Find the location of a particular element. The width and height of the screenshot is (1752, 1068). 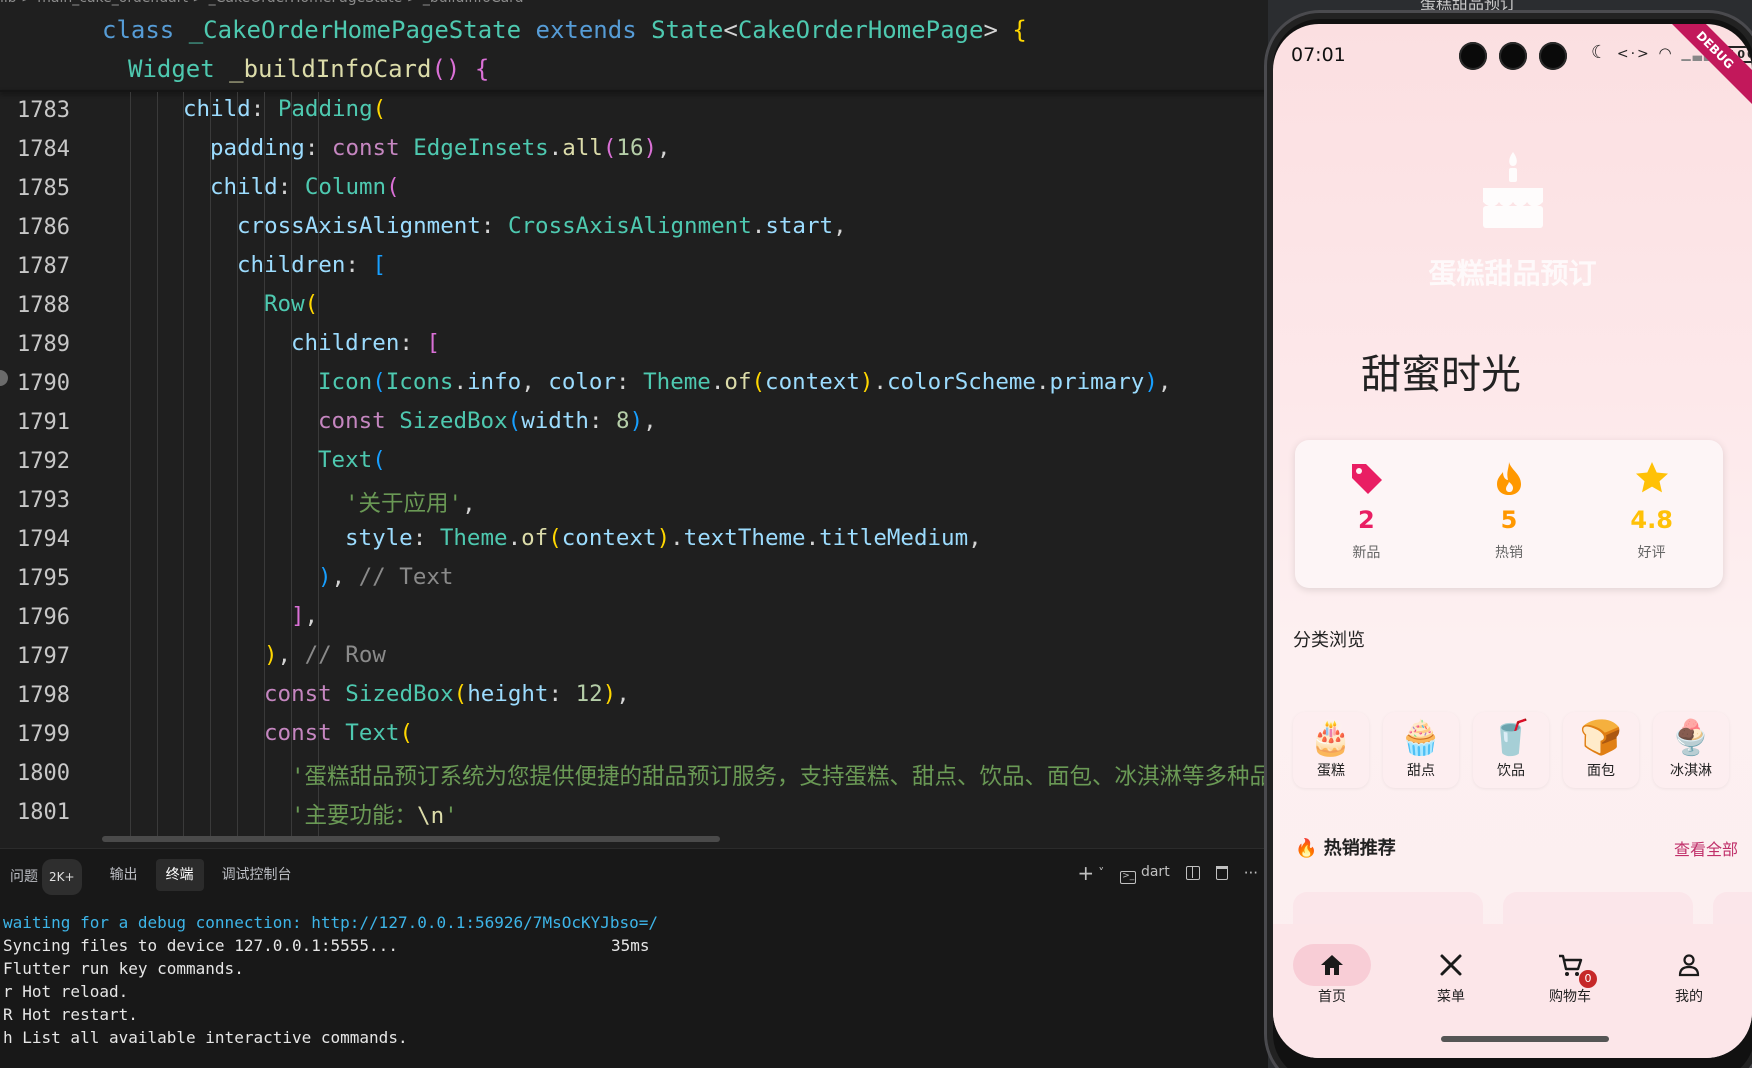

category-section-title: 分类浏览 is located at coordinates (1329, 640).